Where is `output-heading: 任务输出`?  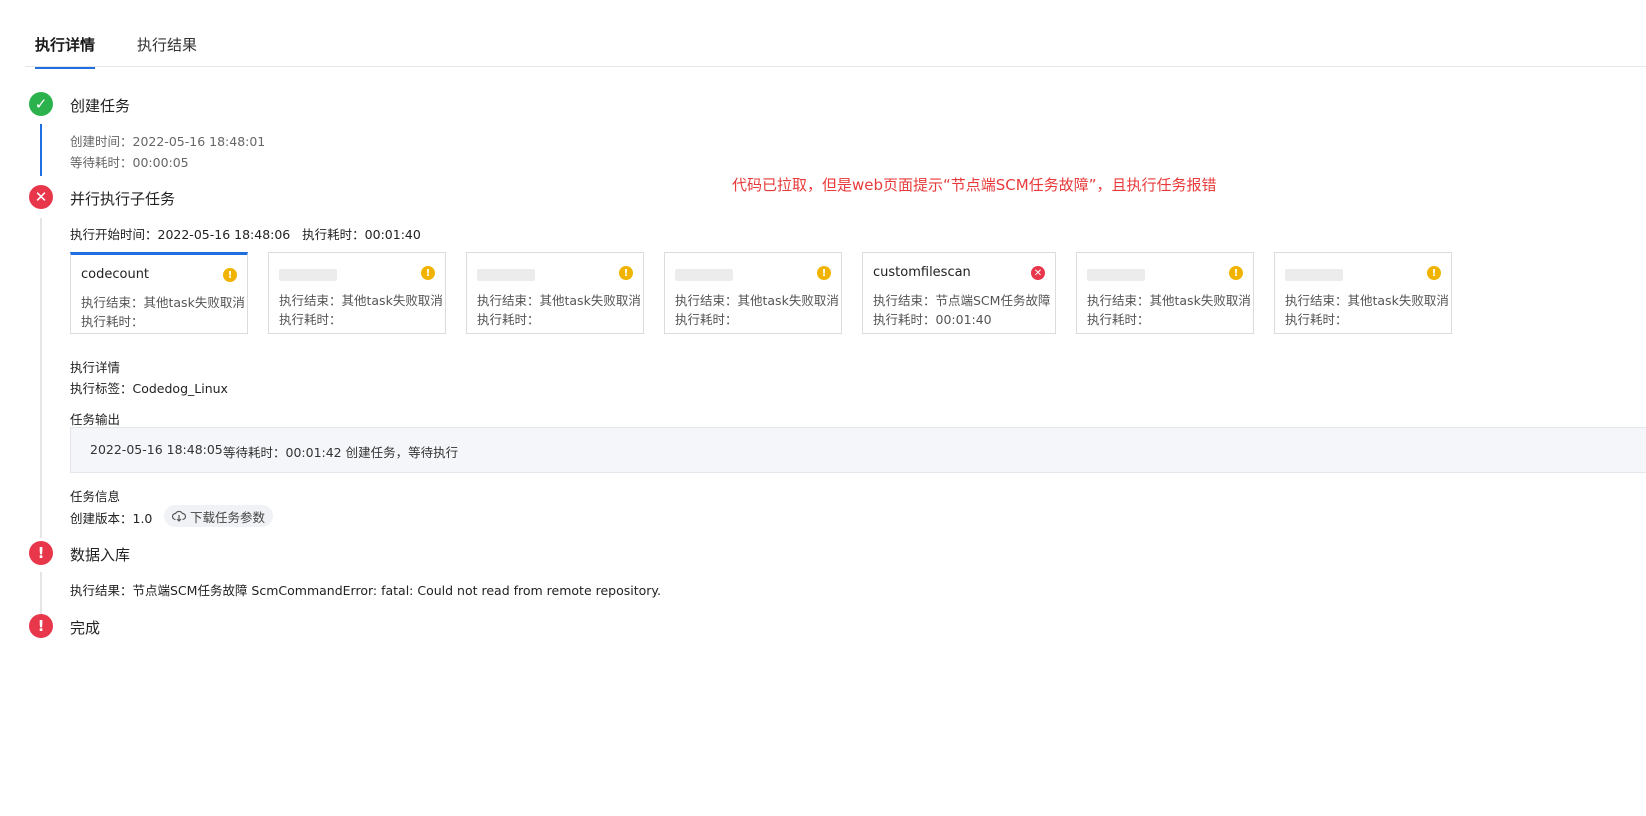 output-heading: 任务输出 is located at coordinates (95, 419).